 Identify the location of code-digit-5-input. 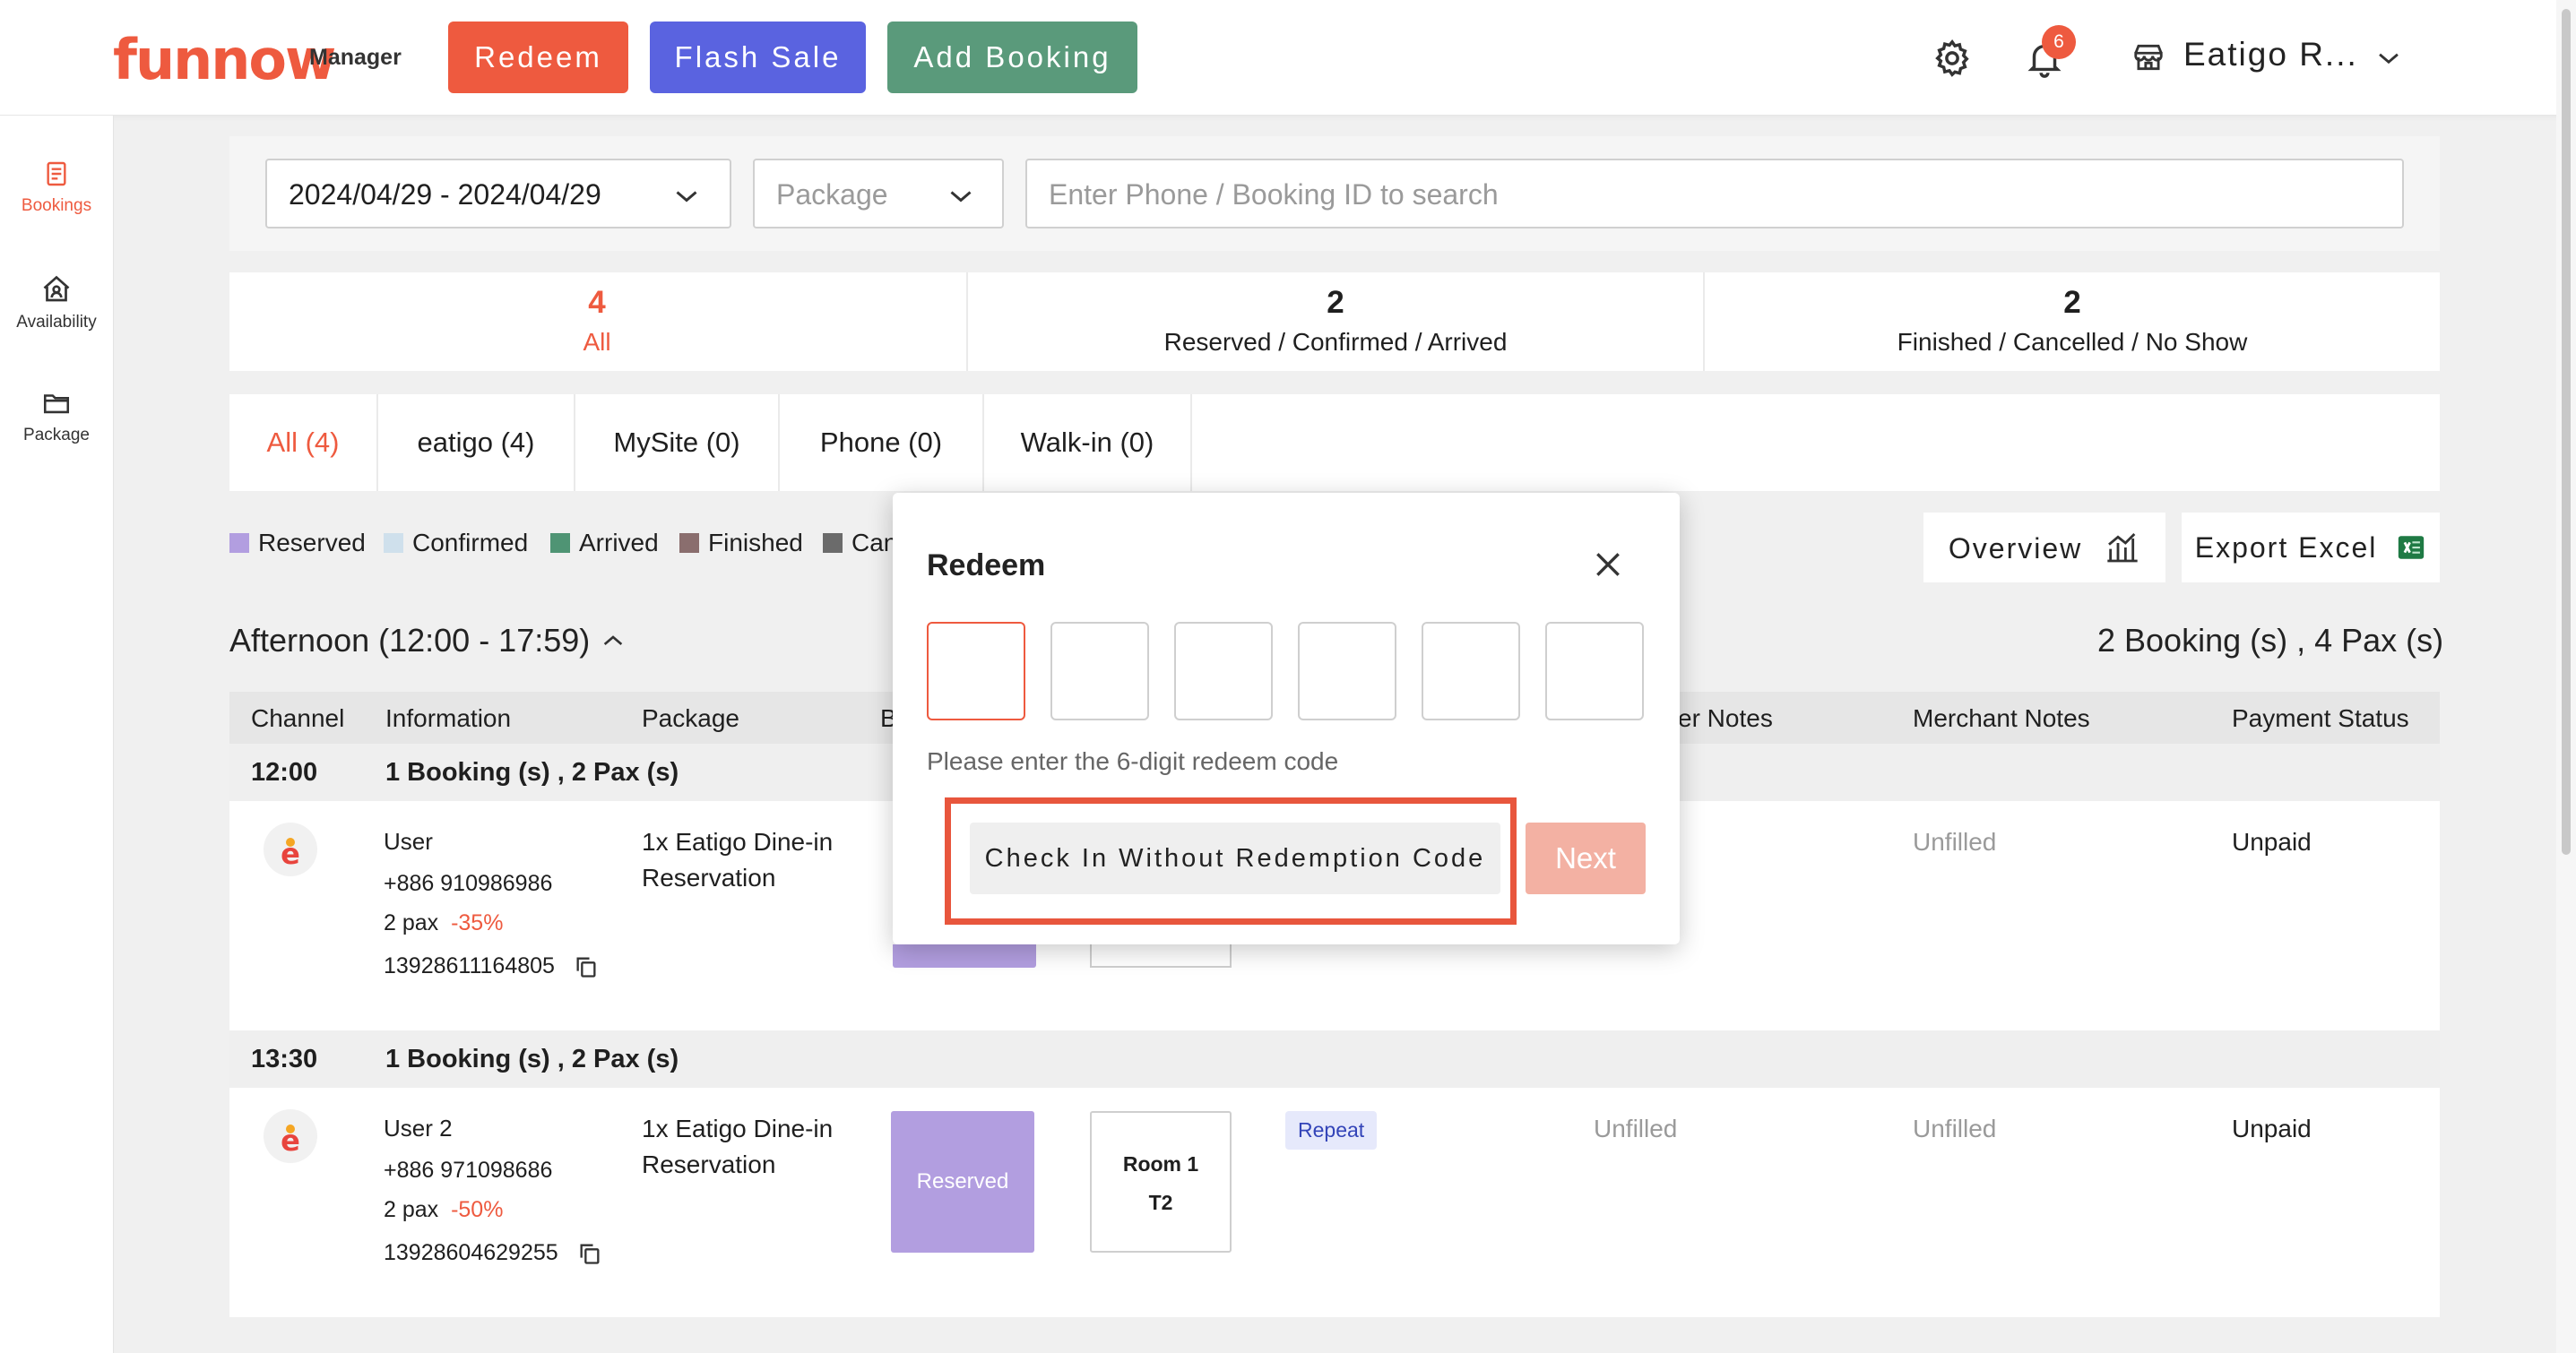
(1471, 671).